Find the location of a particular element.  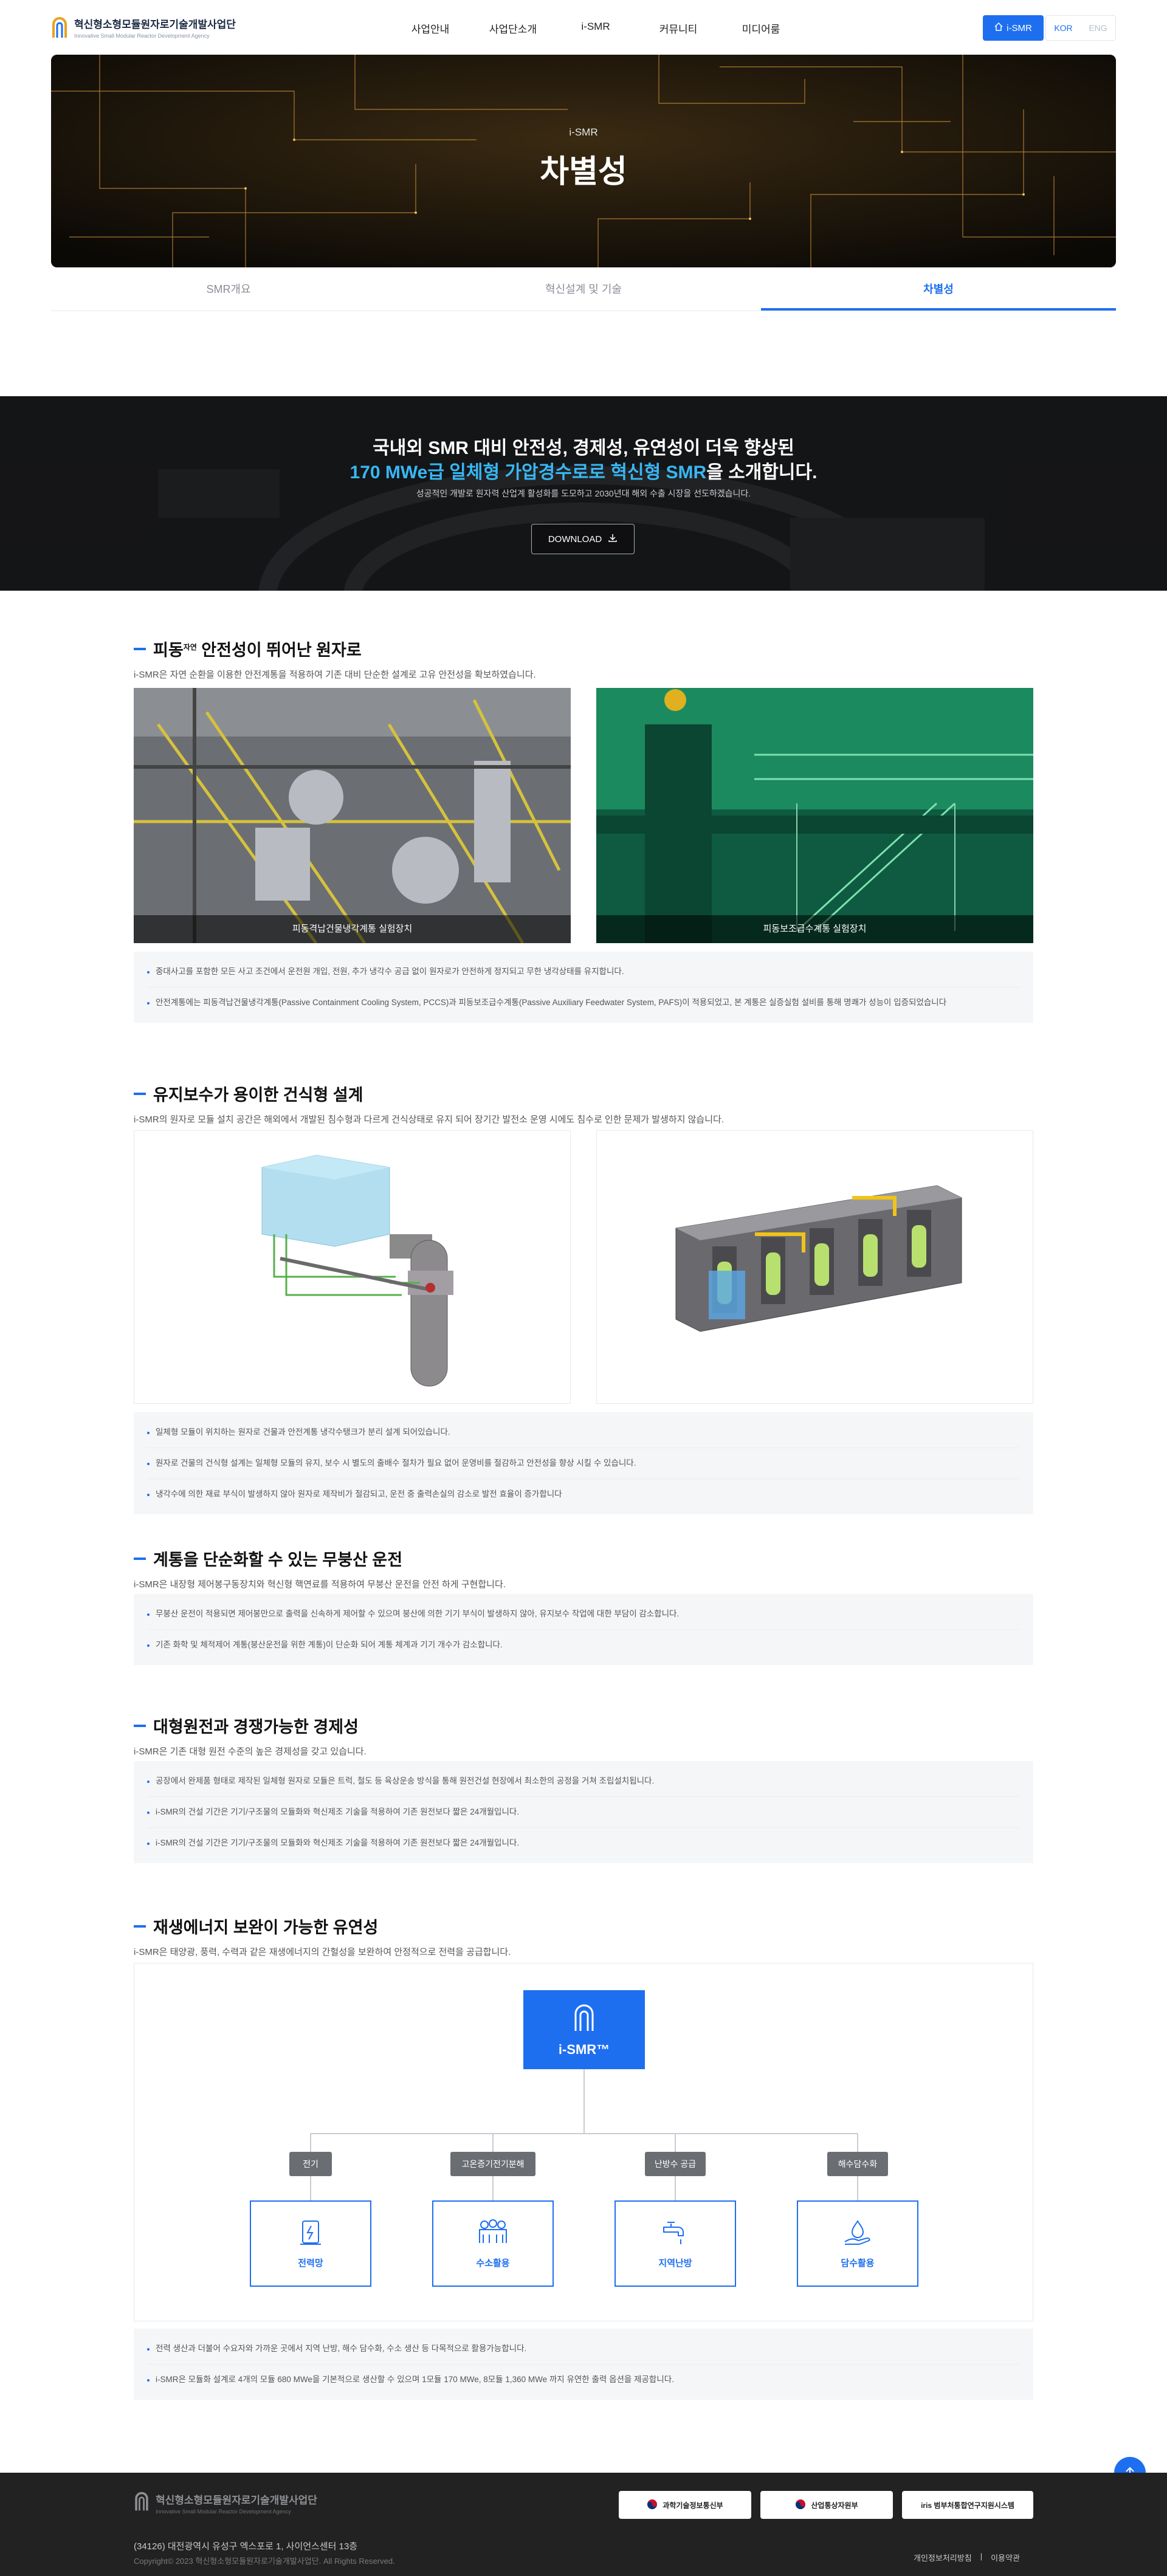

hero-banner: i-SMR 차별성 is located at coordinates (583, 161).